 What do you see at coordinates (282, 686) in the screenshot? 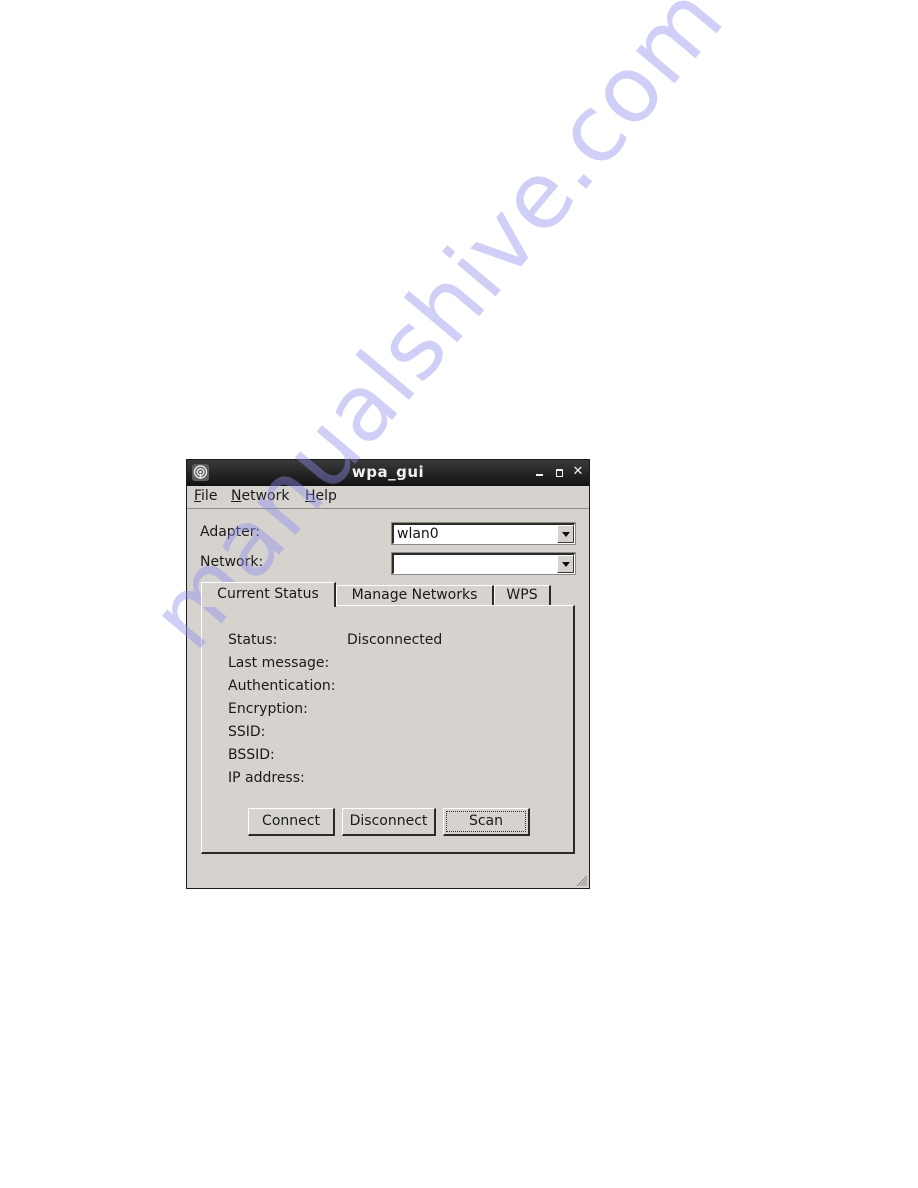
I see `authentication-label: Authentication:` at bounding box center [282, 686].